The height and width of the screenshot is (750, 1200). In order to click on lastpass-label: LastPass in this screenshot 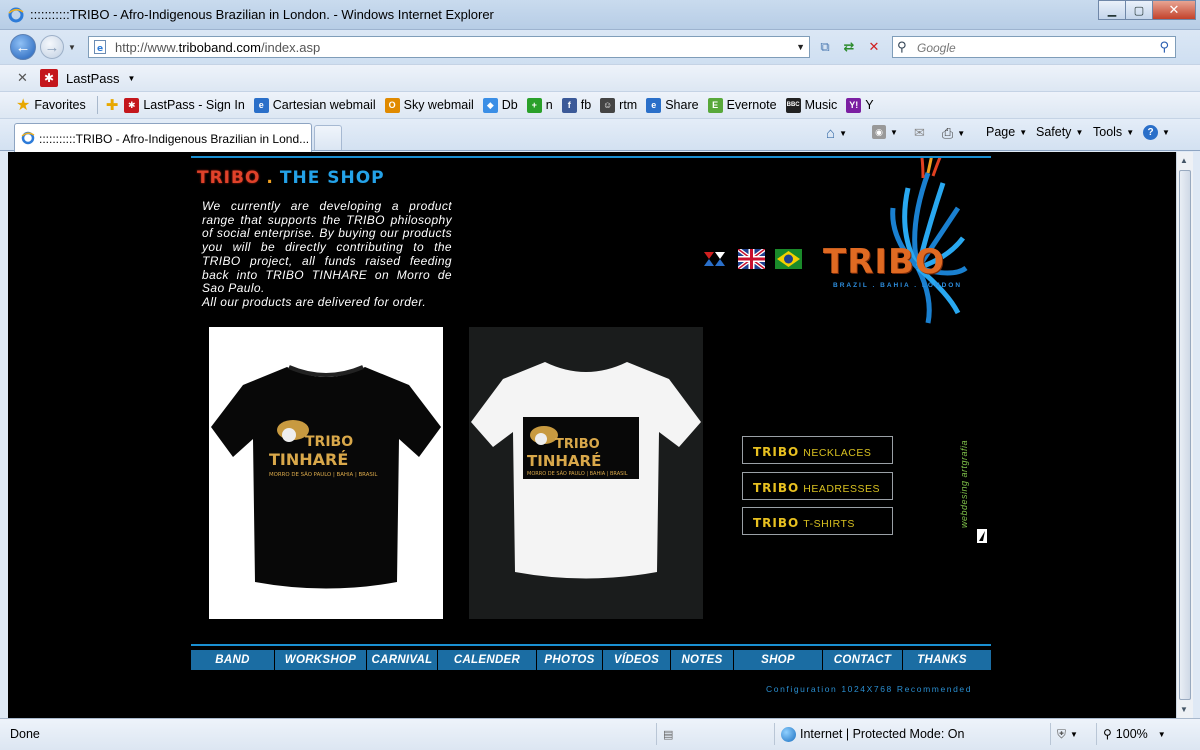, I will do `click(93, 78)`.